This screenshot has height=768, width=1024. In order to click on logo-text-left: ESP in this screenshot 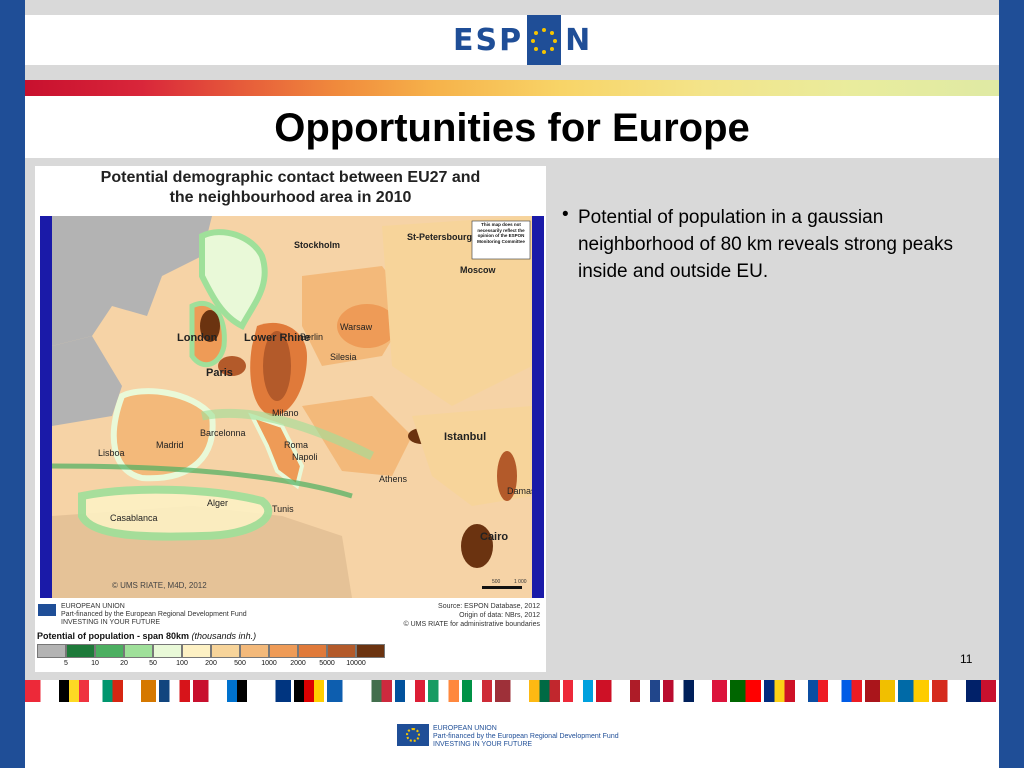, I will do `click(488, 40)`.